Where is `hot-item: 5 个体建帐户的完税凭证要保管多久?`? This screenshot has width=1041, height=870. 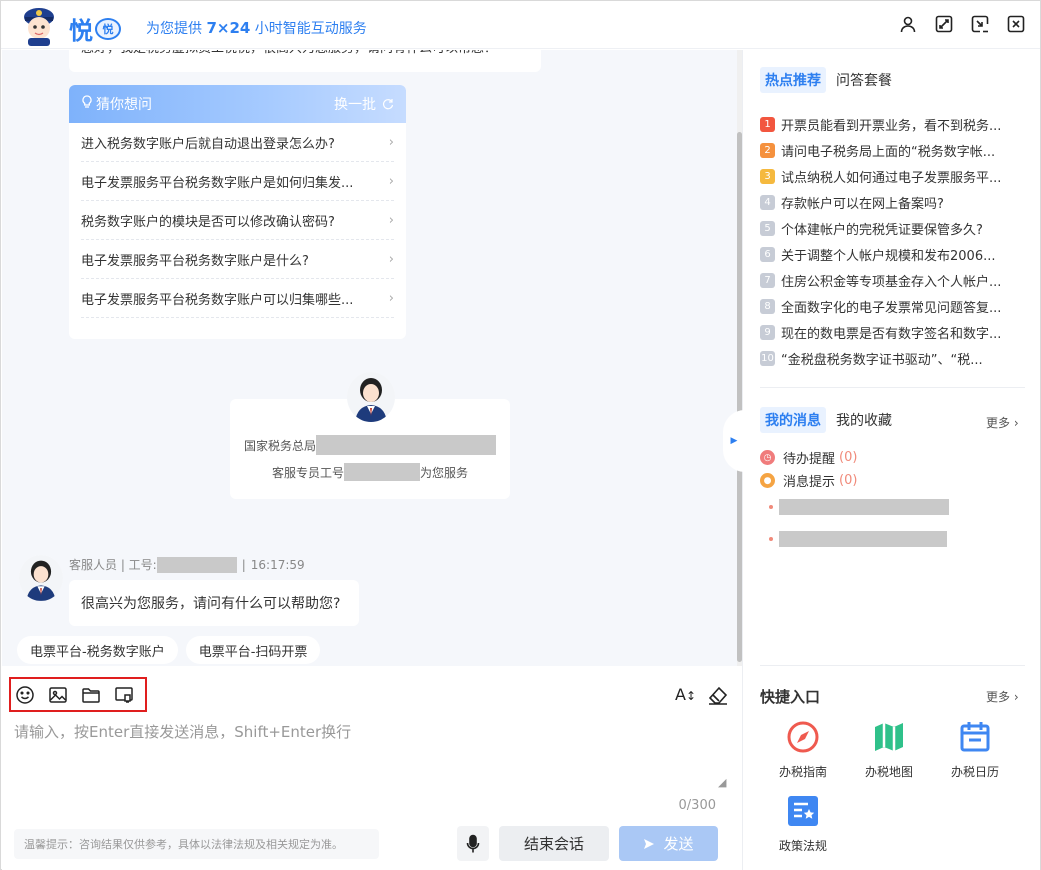 hot-item: 5 个体建帐户的完税凭证要保管多久? is located at coordinates (892, 228).